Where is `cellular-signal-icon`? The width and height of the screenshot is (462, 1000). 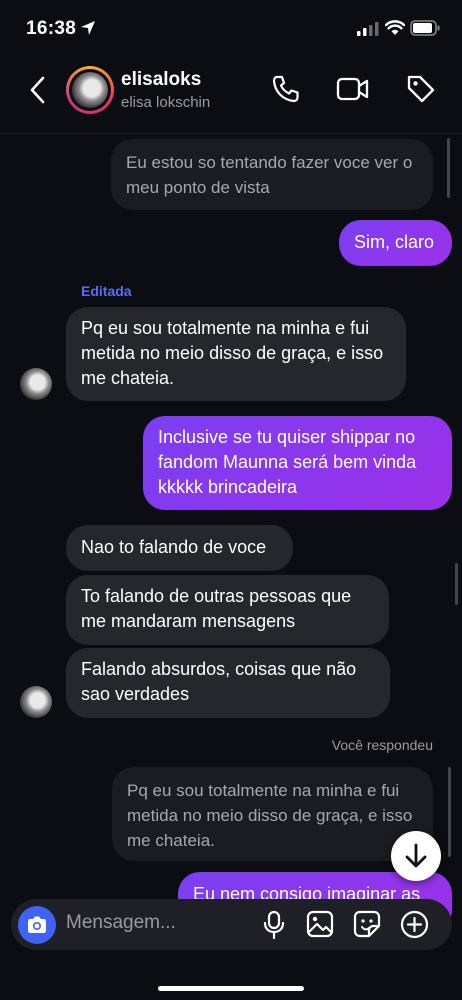
cellular-signal-icon is located at coordinates (368, 29).